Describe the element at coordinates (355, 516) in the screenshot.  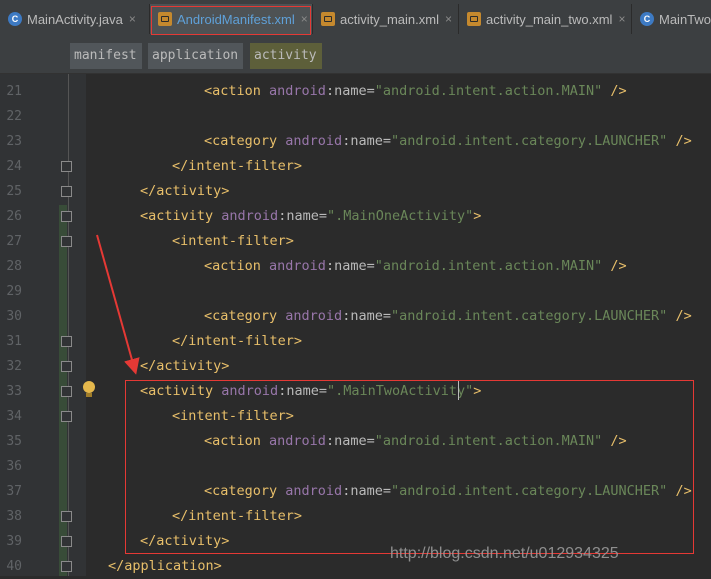
I see `code-line: 38 </intent-filter>` at that location.